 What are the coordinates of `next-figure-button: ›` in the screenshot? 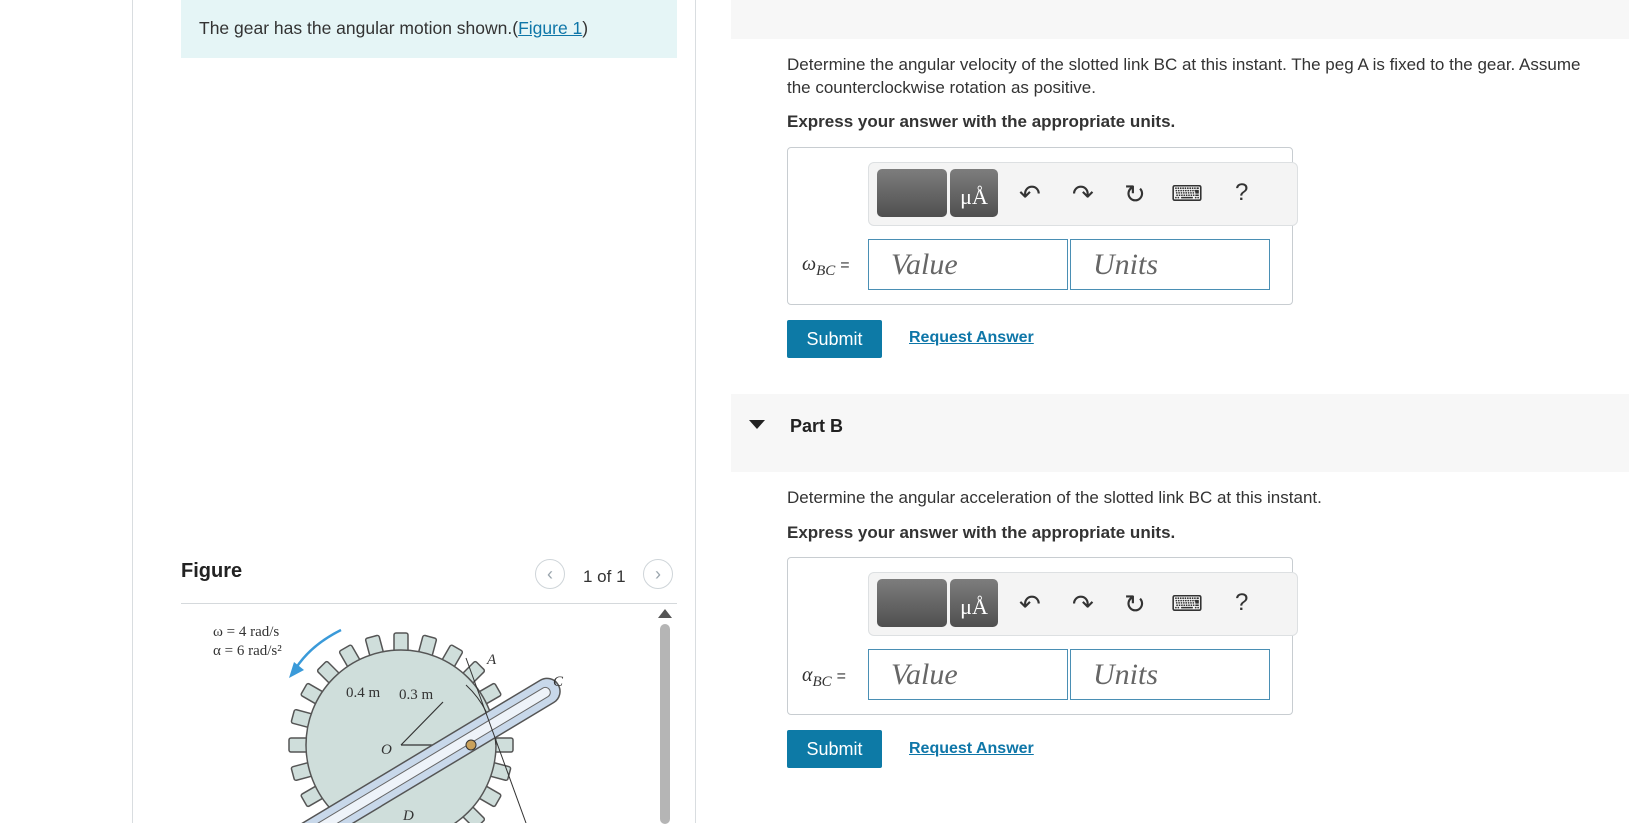 It's located at (658, 574).